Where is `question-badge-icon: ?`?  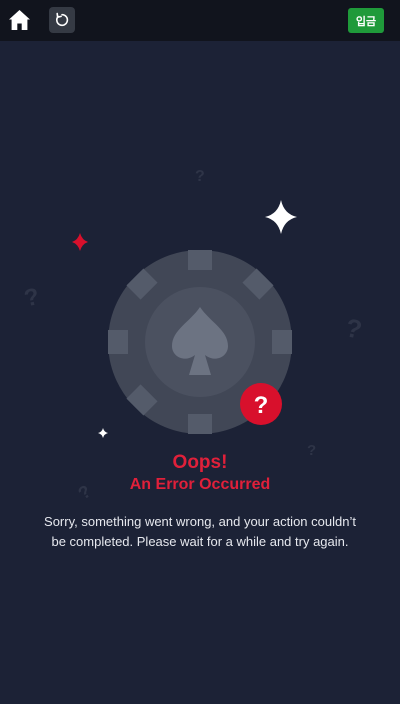
question-badge-icon: ? is located at coordinates (261, 404).